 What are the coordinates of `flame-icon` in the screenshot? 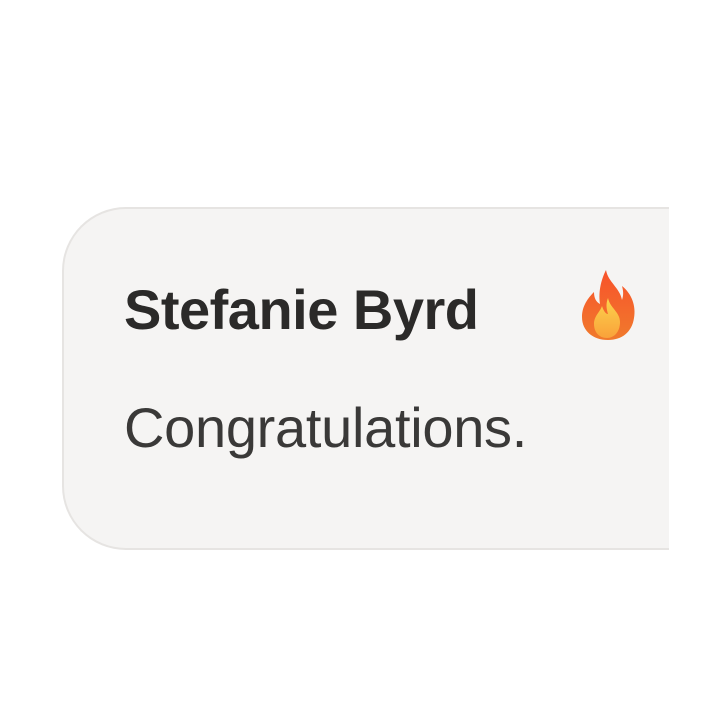 It's located at (608, 305).